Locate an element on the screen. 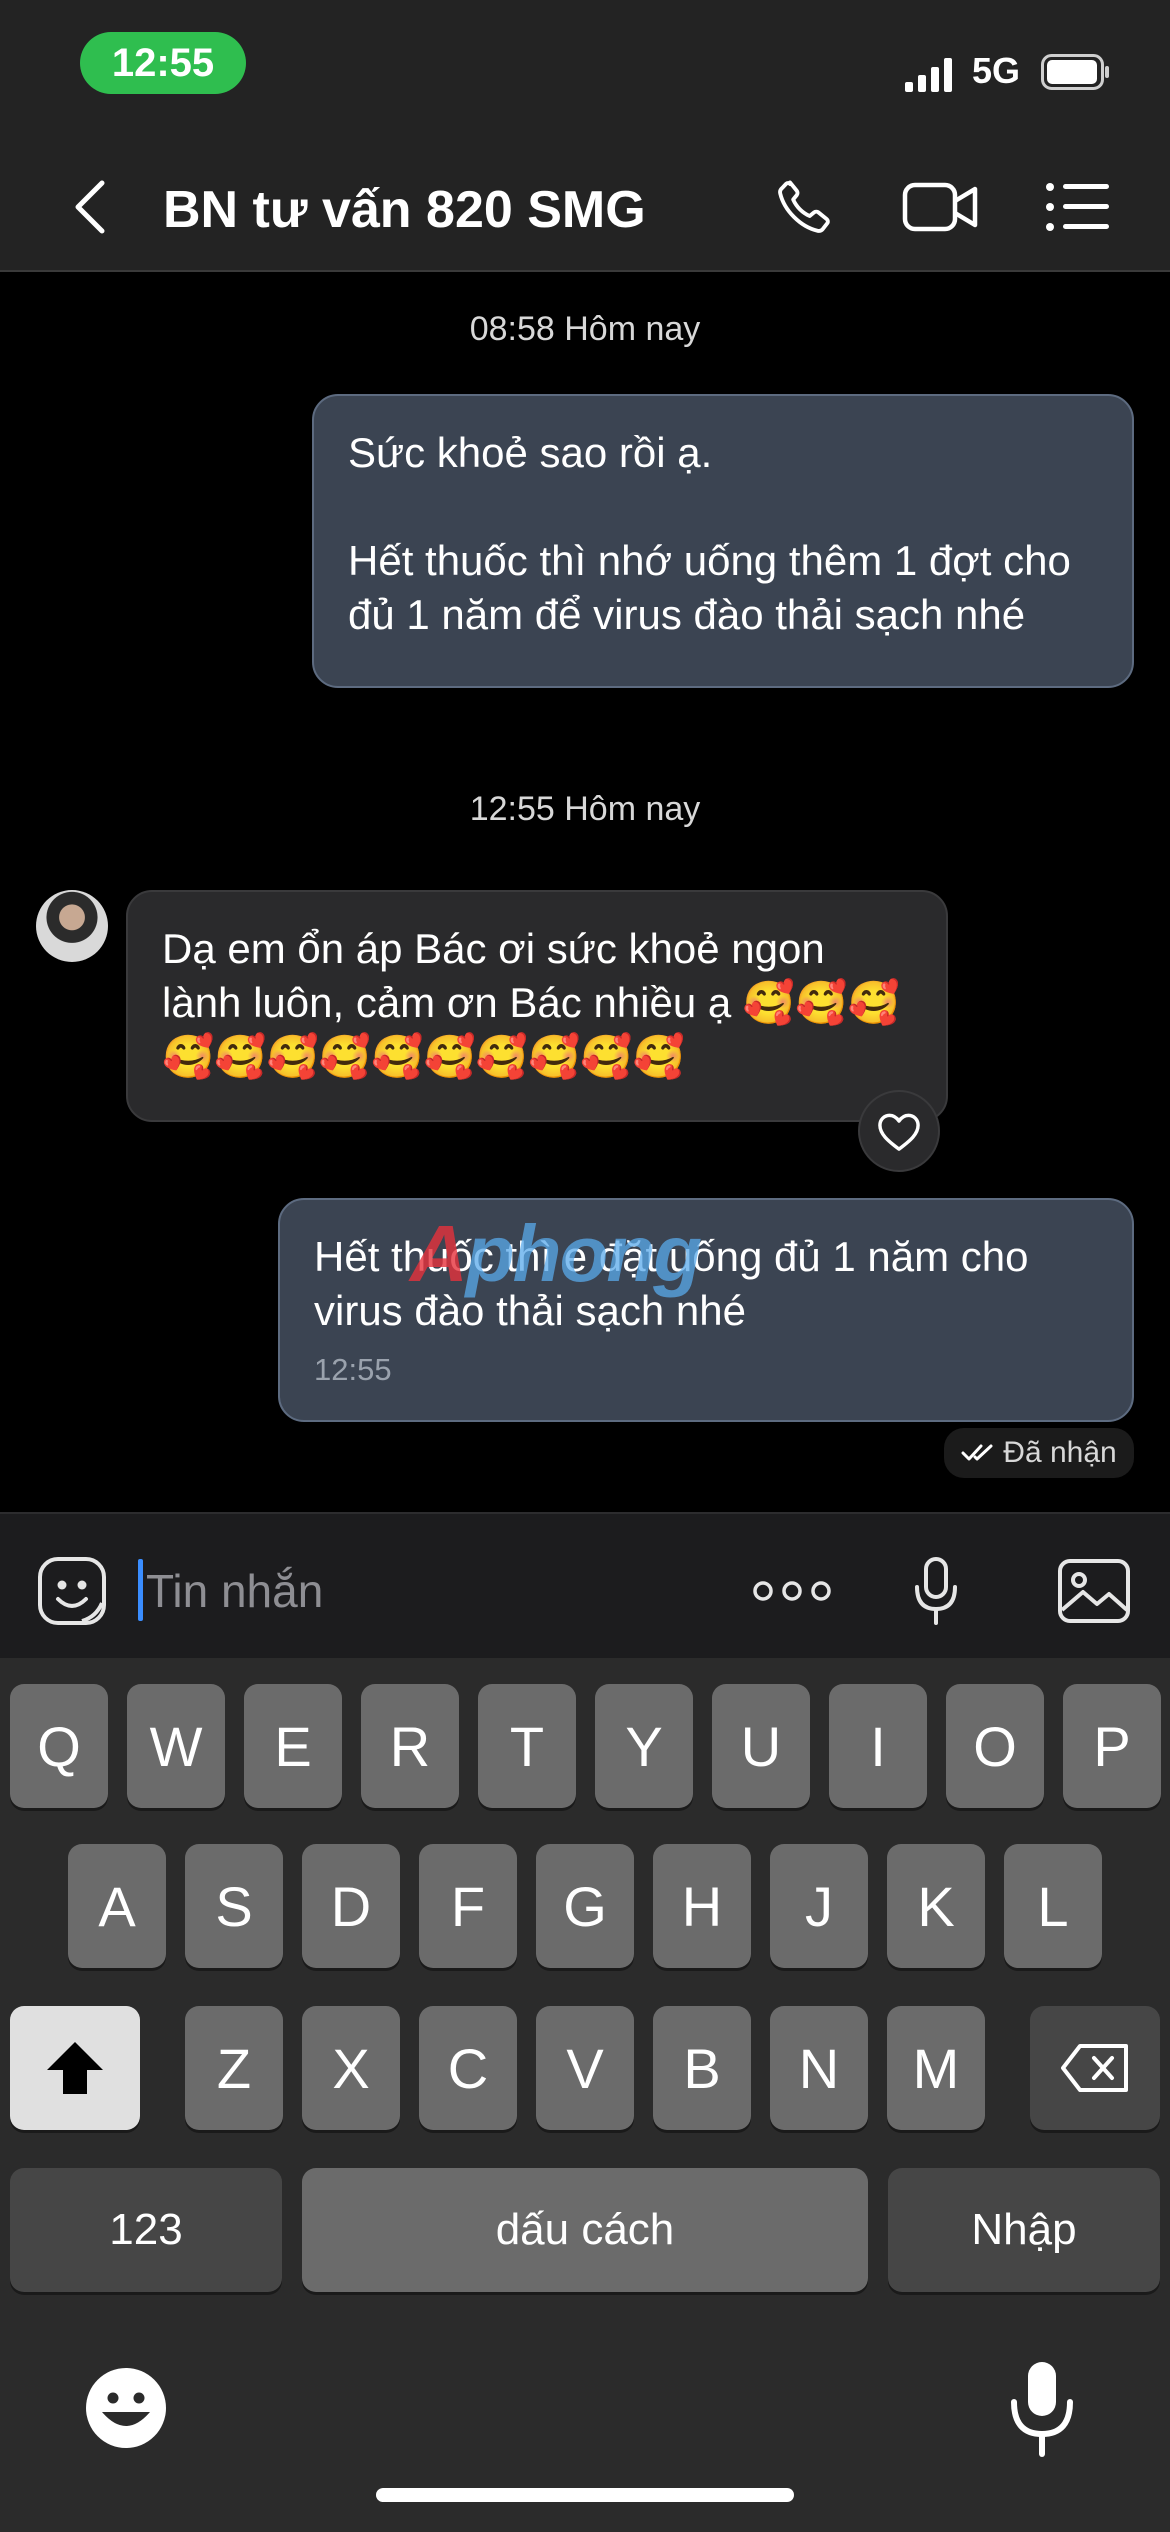  voice-button is located at coordinates (936, 1591).